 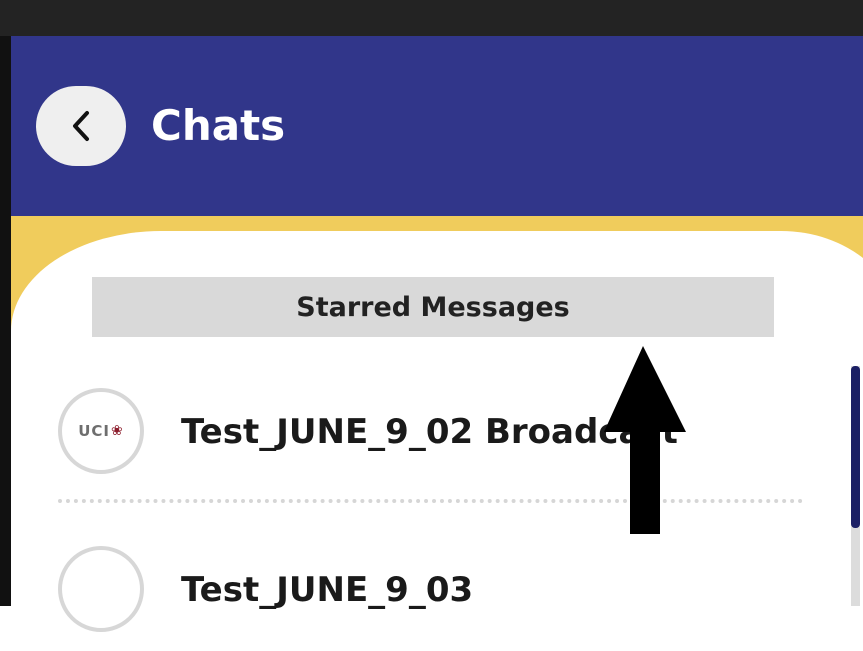 I want to click on avatar, so click(x=101, y=589).